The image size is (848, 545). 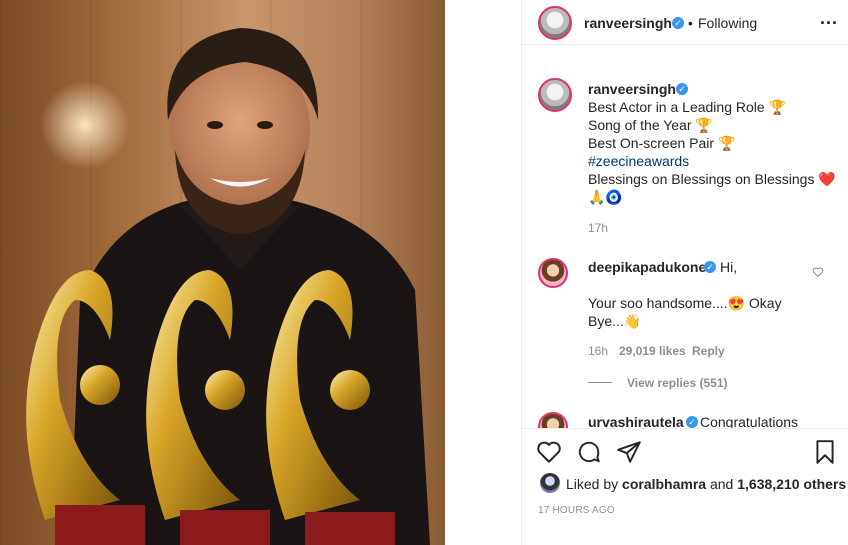 What do you see at coordinates (650, 125) in the screenshot?
I see `caption-line: Song of the Year 🏆` at bounding box center [650, 125].